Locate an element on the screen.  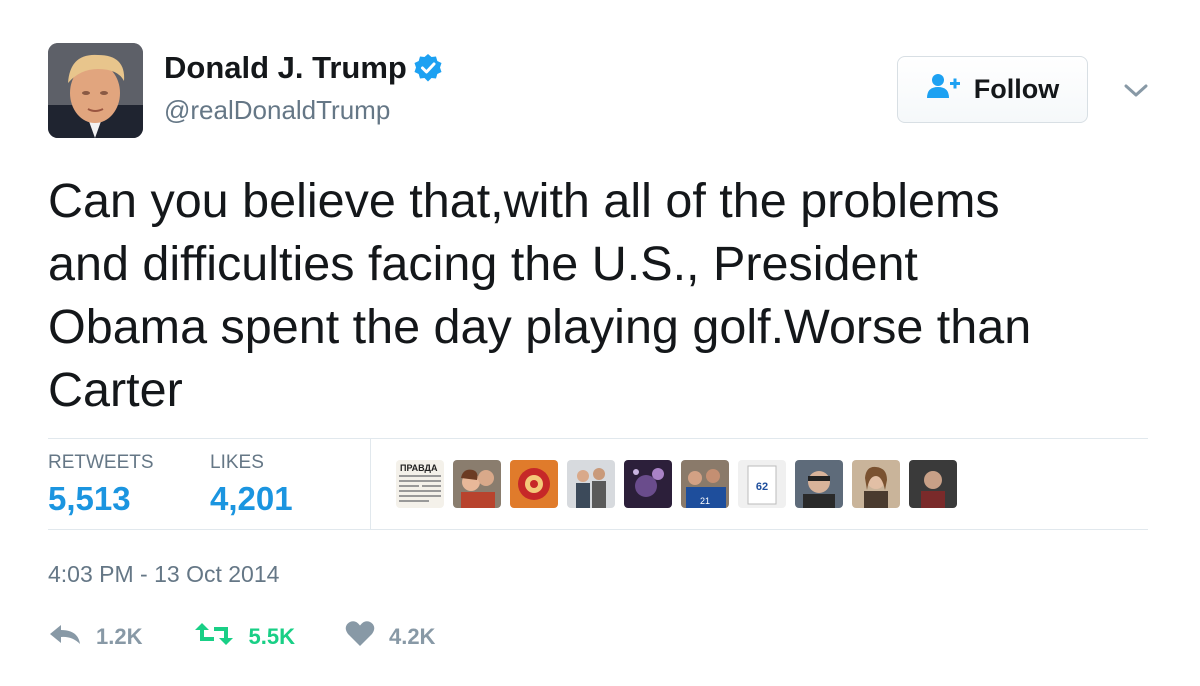
reply-button: 1.2K is located at coordinates (95, 637).